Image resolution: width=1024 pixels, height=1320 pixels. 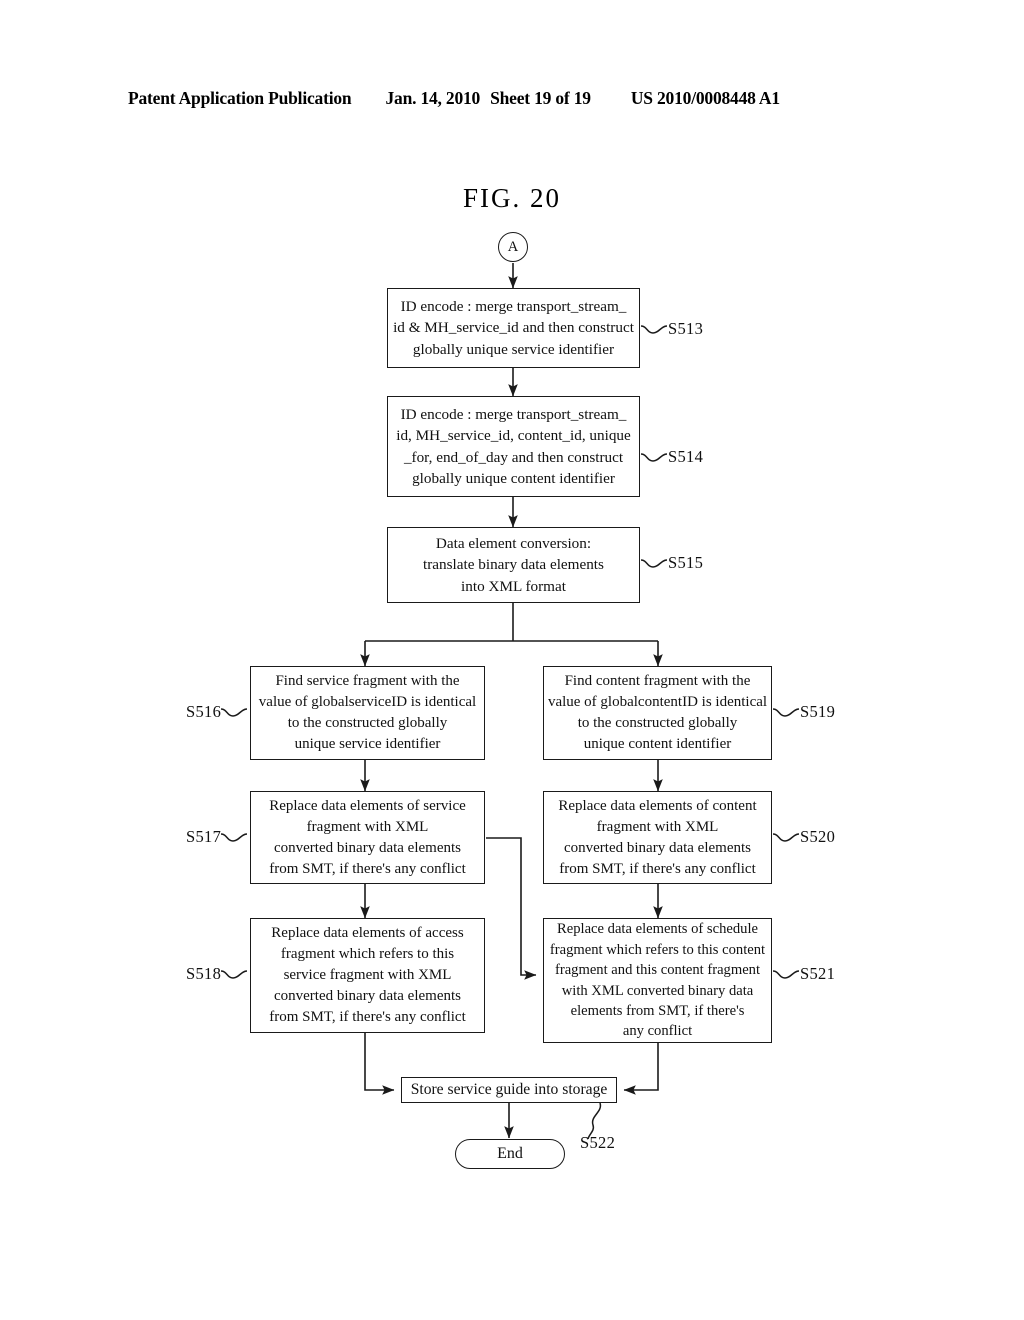 I want to click on leader-s515, so click(x=654, y=563).